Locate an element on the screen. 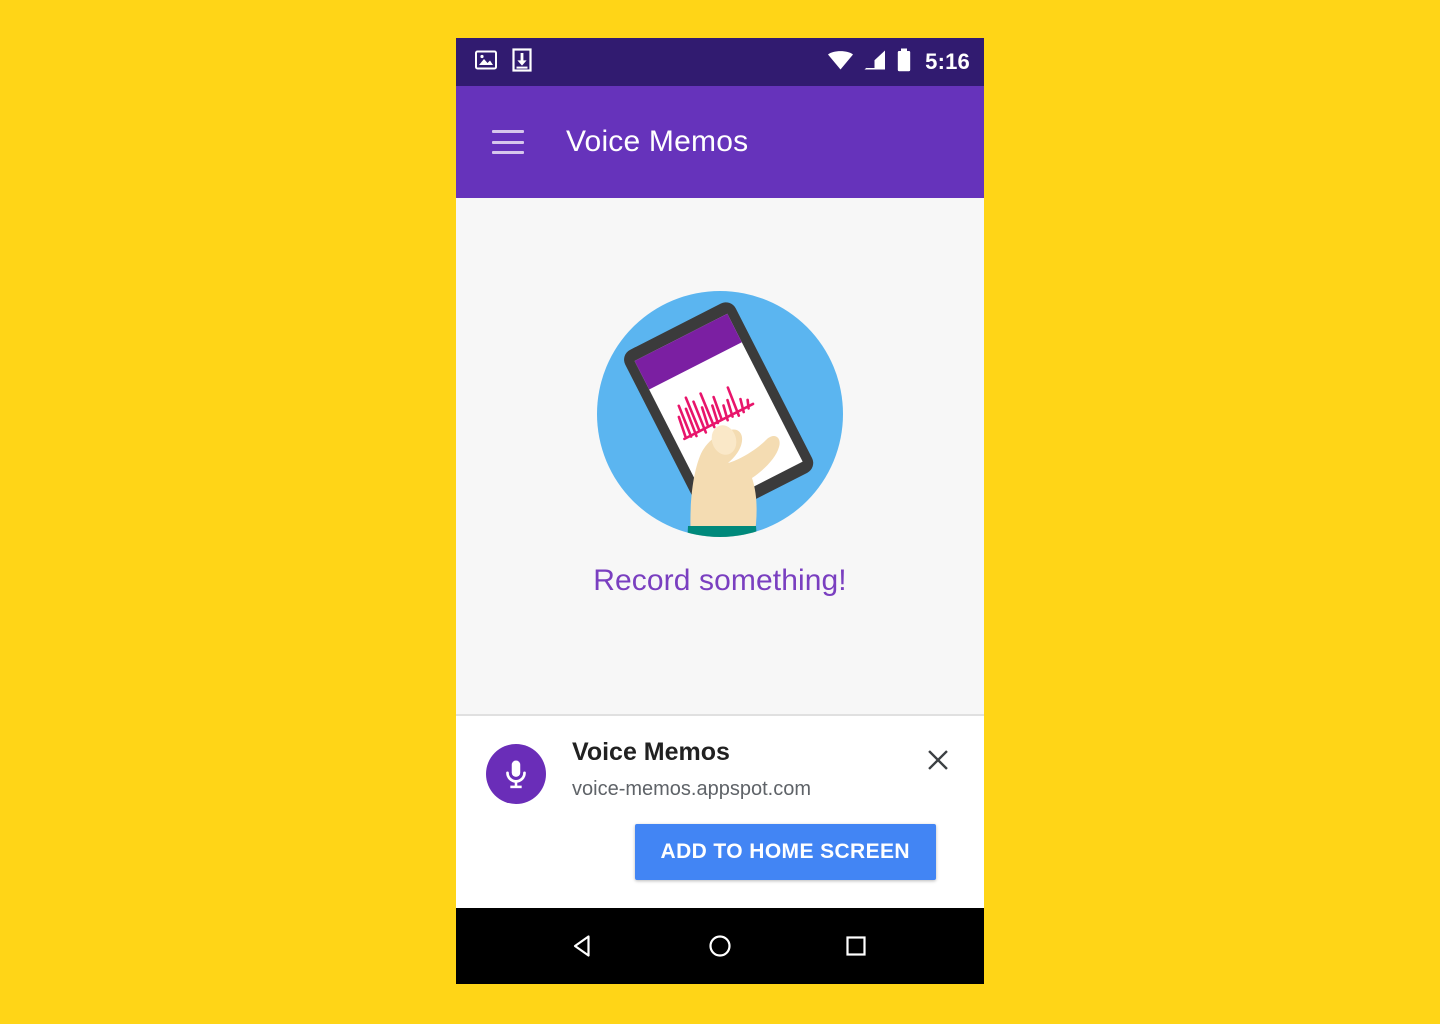 The width and height of the screenshot is (1440, 1024). photo-icon is located at coordinates (486, 62).